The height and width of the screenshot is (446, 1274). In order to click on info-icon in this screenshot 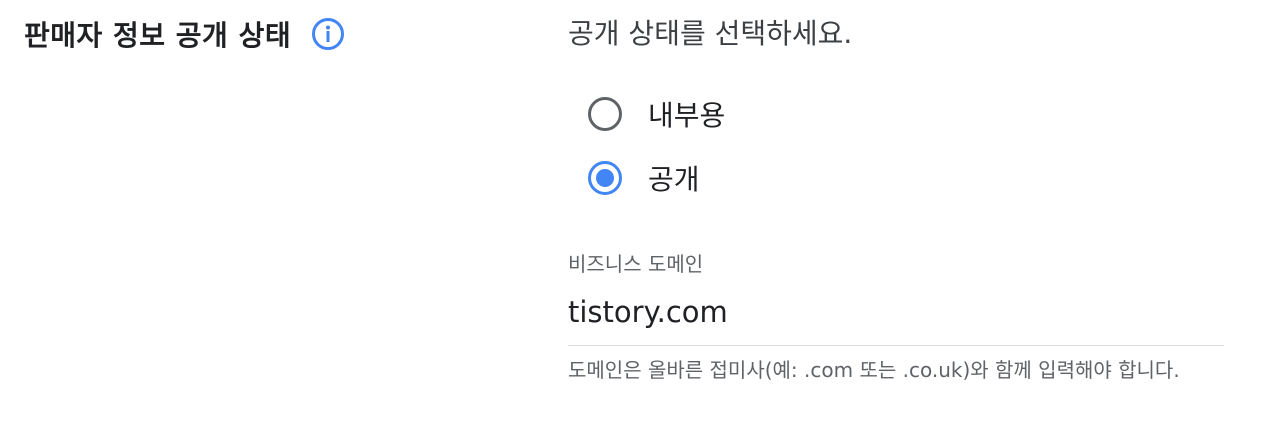, I will do `click(328, 34)`.